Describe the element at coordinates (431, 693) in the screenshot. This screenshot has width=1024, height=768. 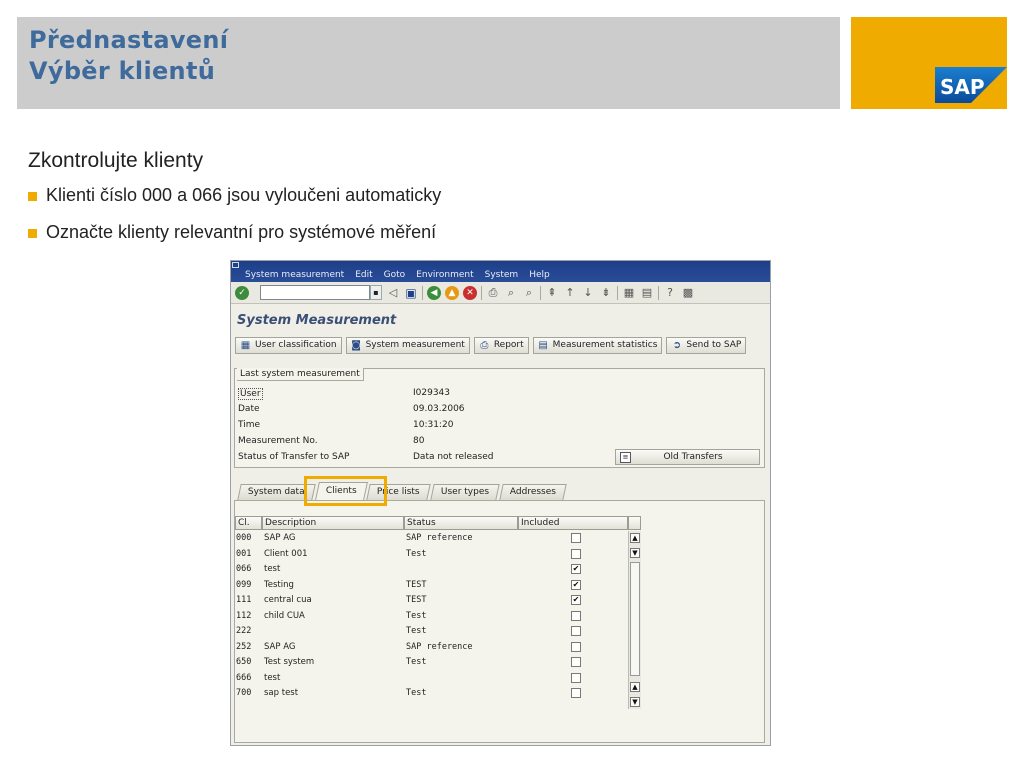
I see `table-row: 700 sap test Test` at that location.